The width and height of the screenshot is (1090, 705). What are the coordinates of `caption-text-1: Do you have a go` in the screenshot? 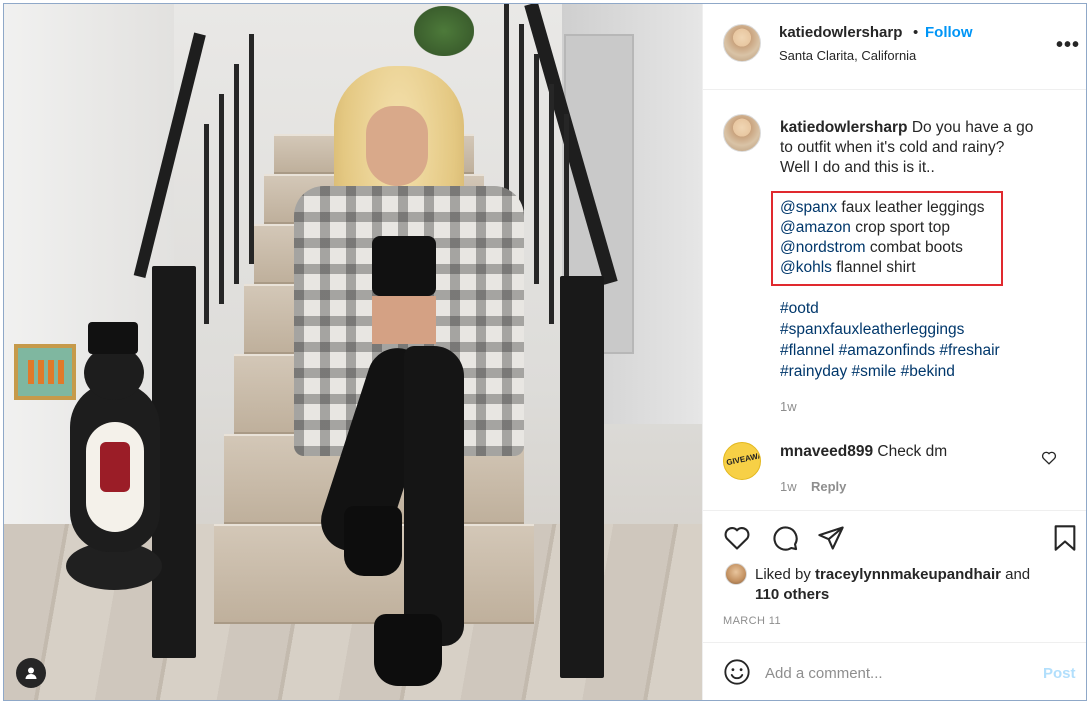 It's located at (972, 127).